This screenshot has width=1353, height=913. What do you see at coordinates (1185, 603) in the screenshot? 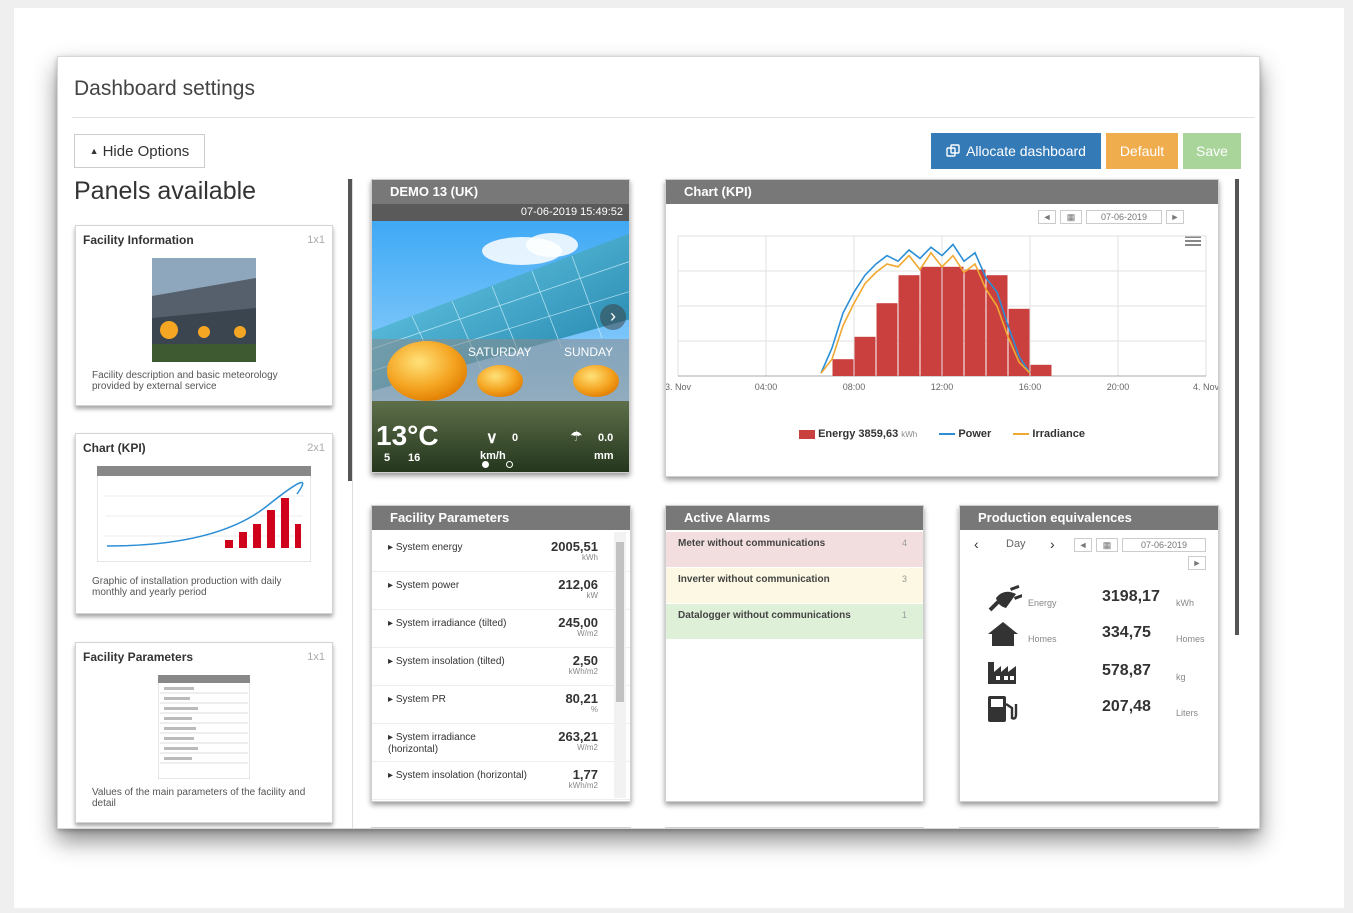
I see `equivalence-unit: kWh` at bounding box center [1185, 603].